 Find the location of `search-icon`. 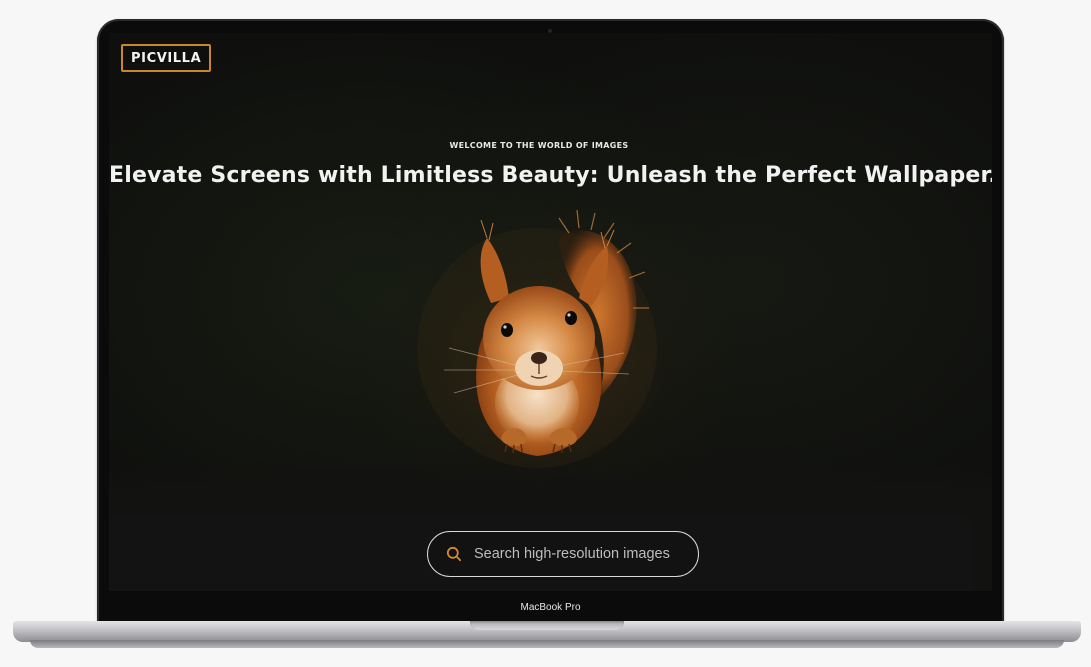

search-icon is located at coordinates (454, 554).